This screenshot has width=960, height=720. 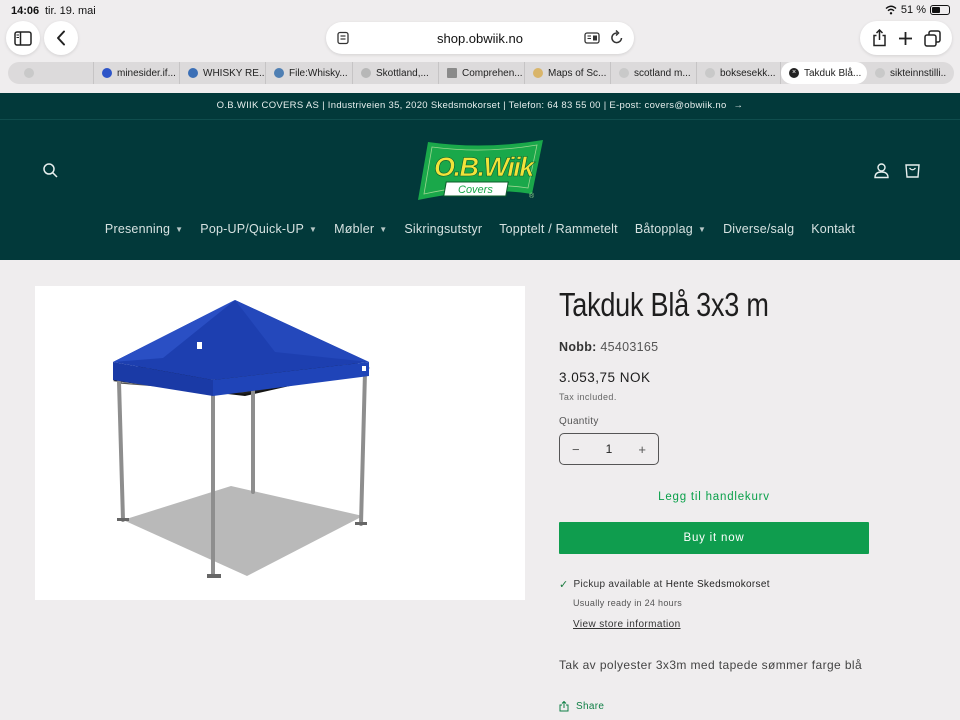 What do you see at coordinates (663, 229) in the screenshot?
I see `nav-label: Båtopplag` at bounding box center [663, 229].